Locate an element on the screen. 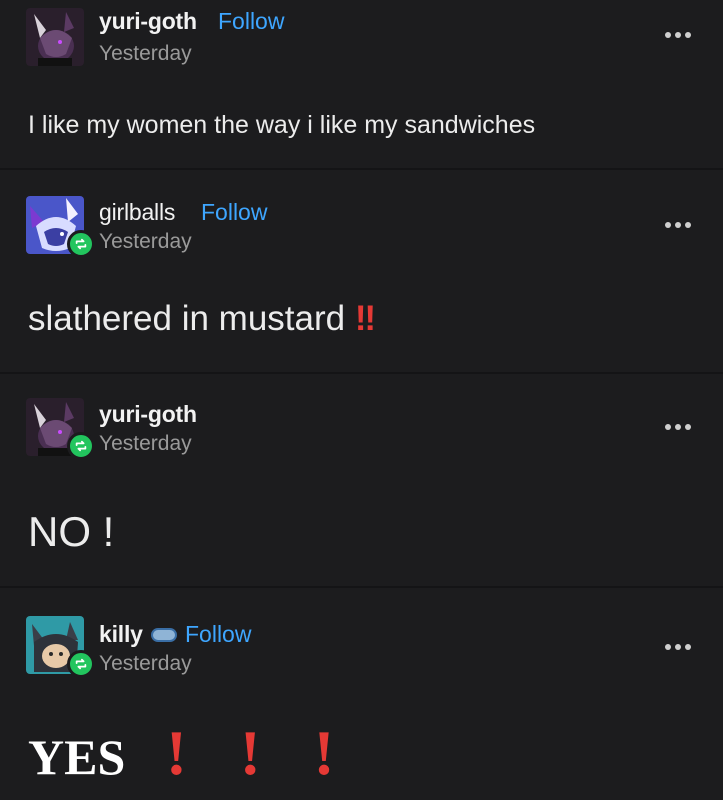 The image size is (723, 800). post-text: slathered in mustard ‼ is located at coordinates (202, 319).